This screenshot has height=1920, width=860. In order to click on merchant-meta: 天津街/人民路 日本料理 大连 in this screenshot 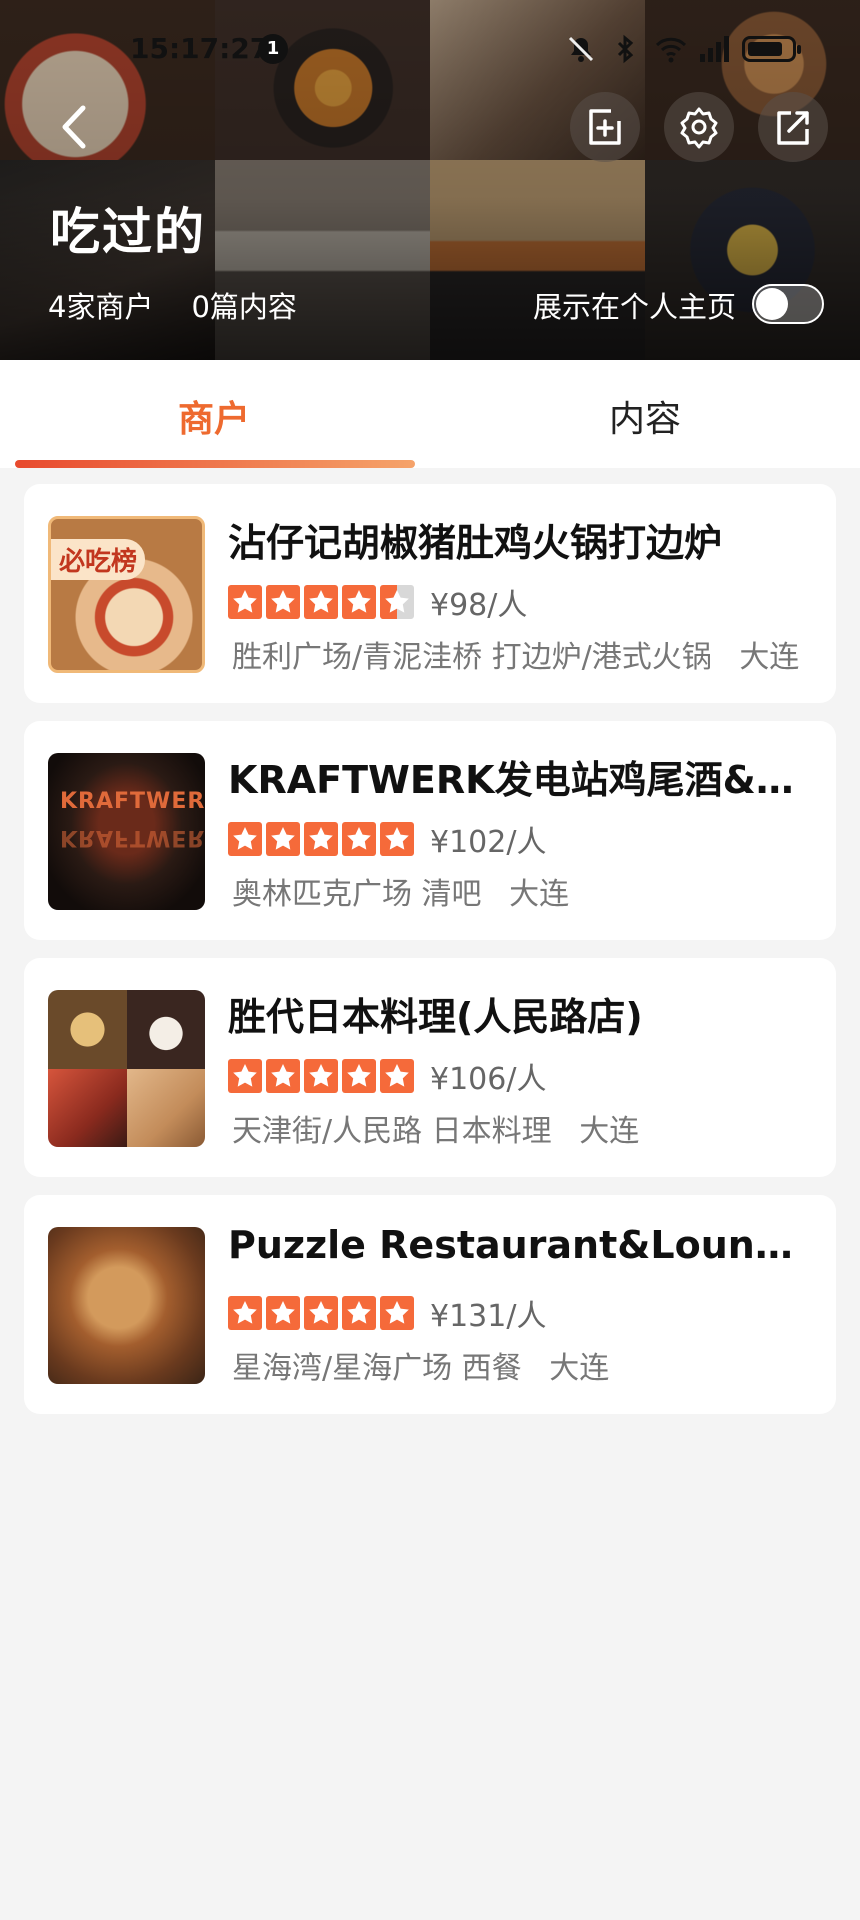, I will do `click(435, 1128)`.